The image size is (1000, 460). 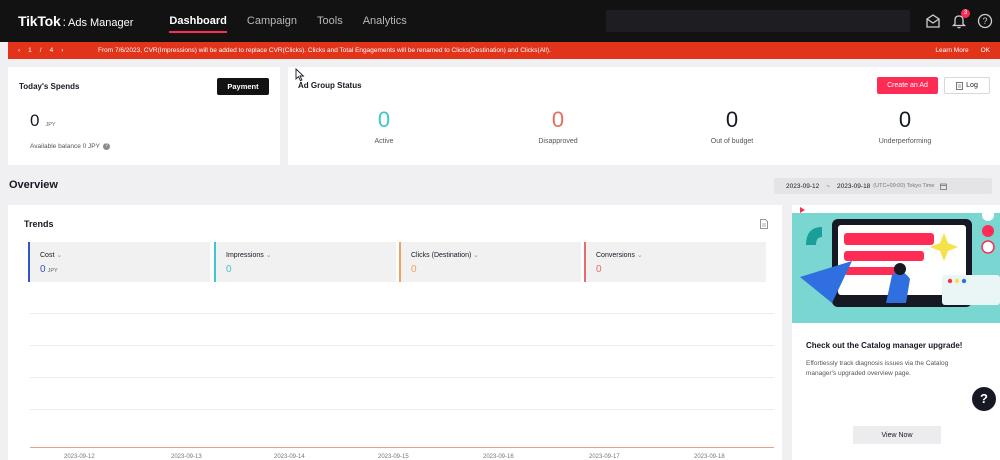 What do you see at coordinates (35, 120) in the screenshot?
I see `spends-amount: 0` at bounding box center [35, 120].